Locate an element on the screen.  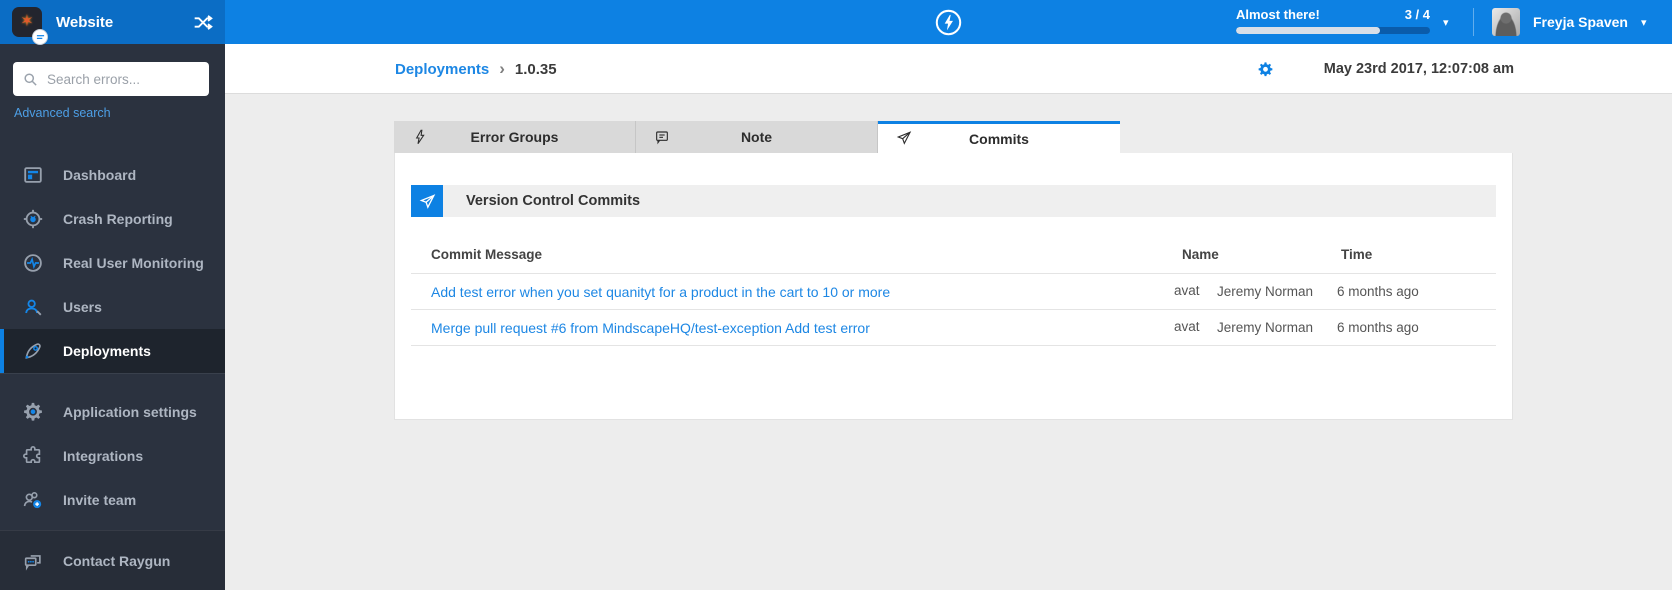
sidebar-item-label: Dashboard is located at coordinates (100, 175).